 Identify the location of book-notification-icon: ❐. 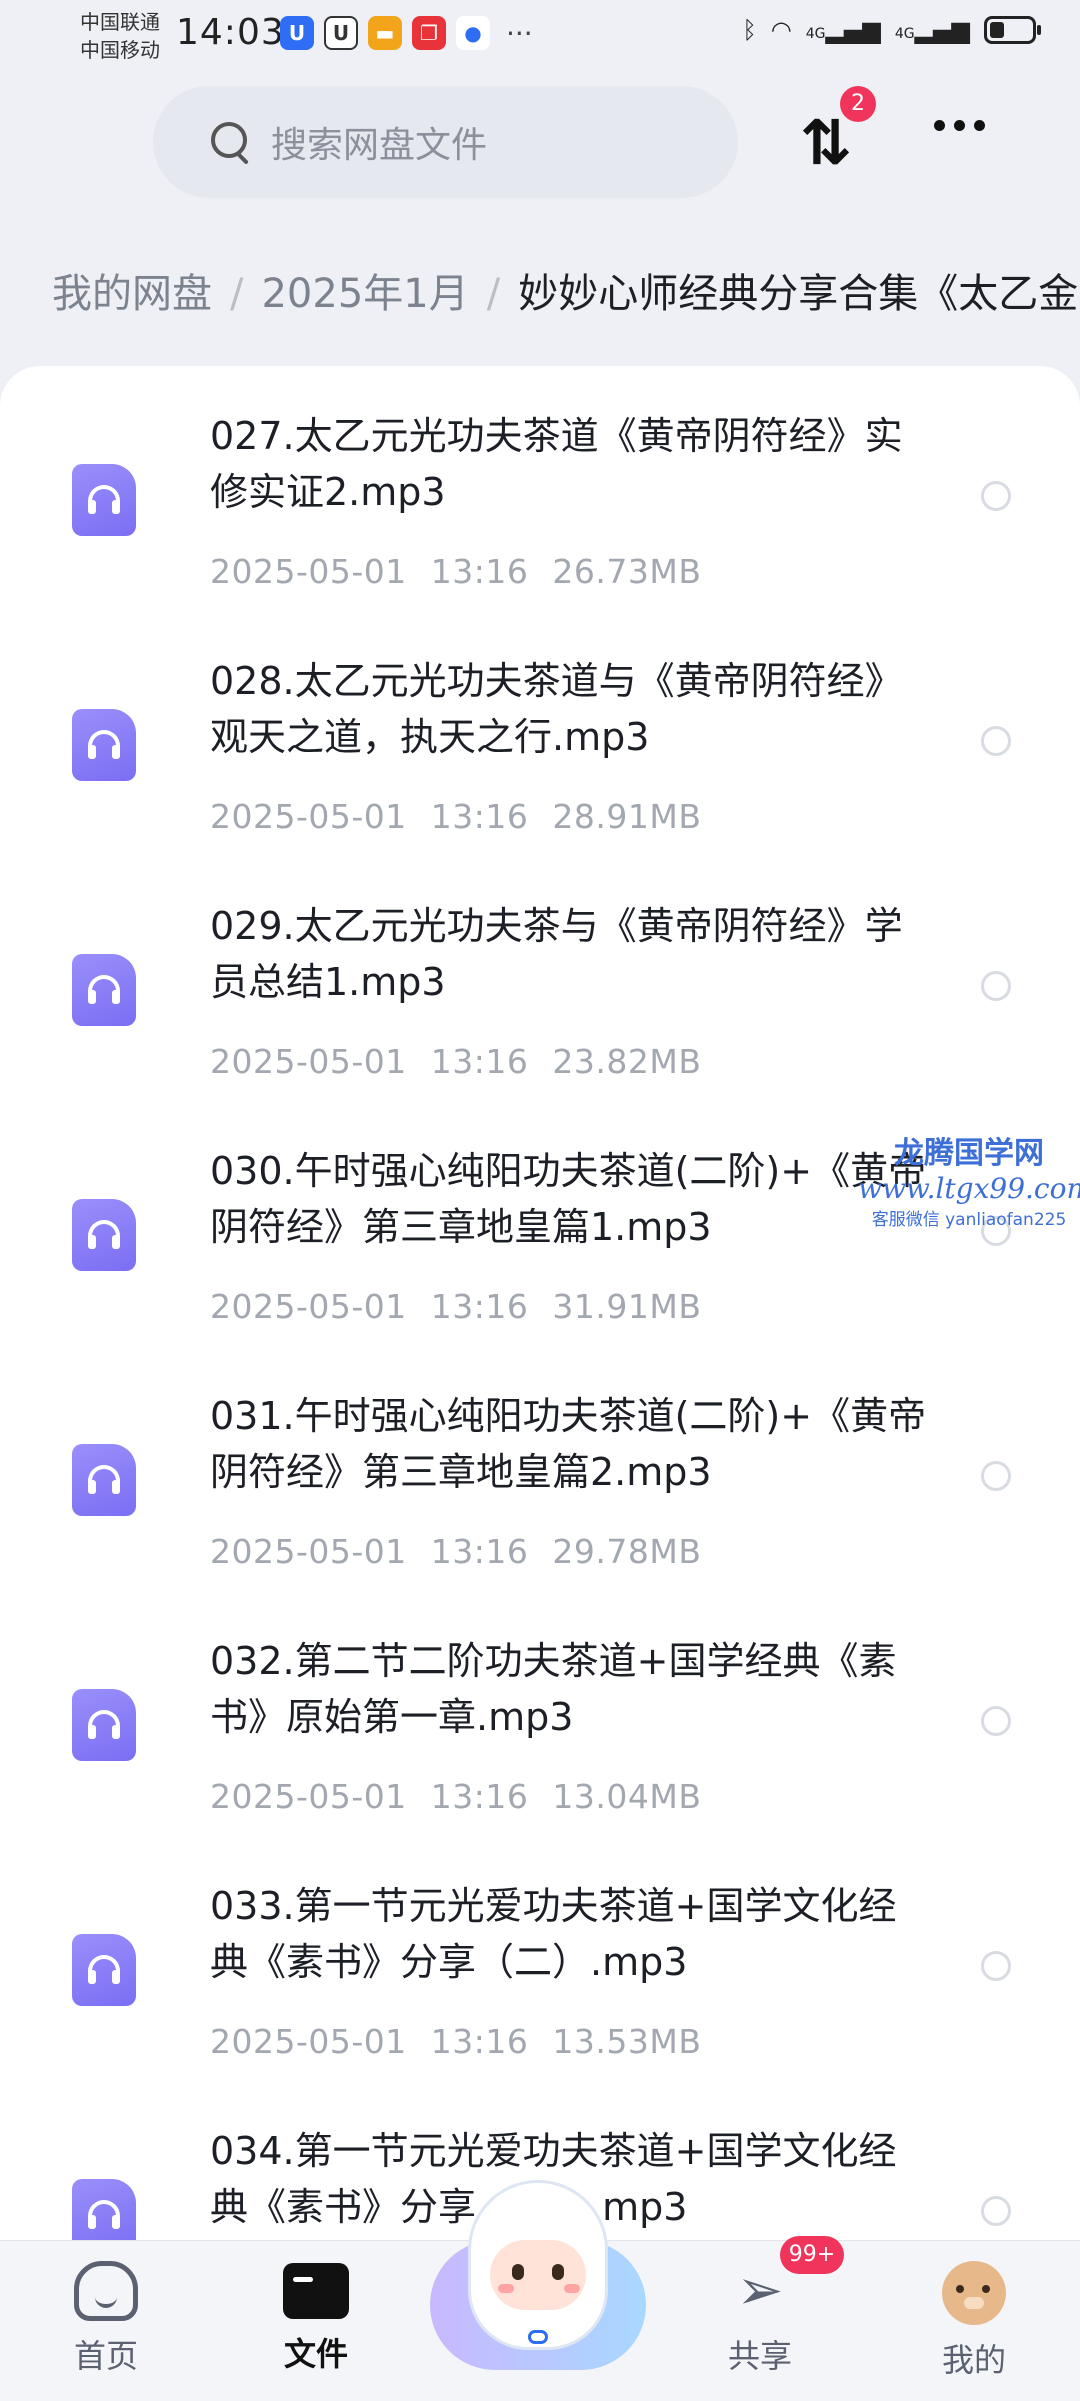
(429, 33).